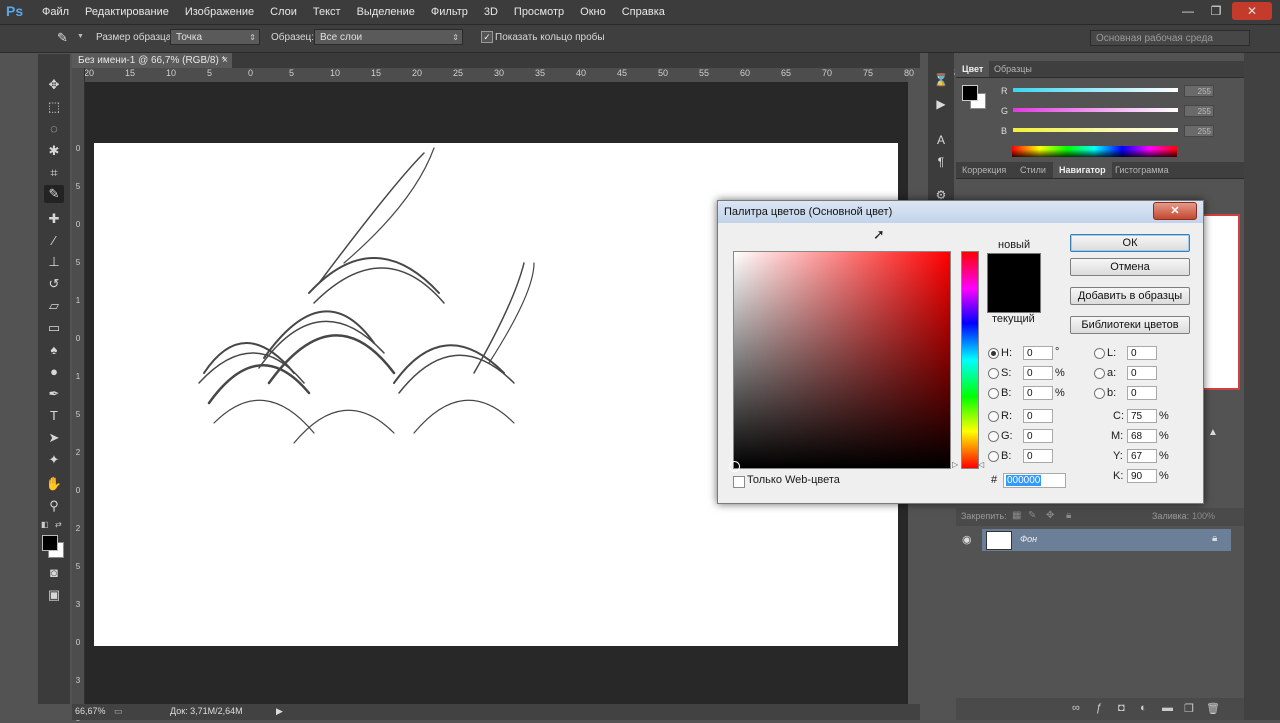 The height and width of the screenshot is (723, 1280). I want to click on adjustment-layer-icon: ◐, so click(1143, 708).